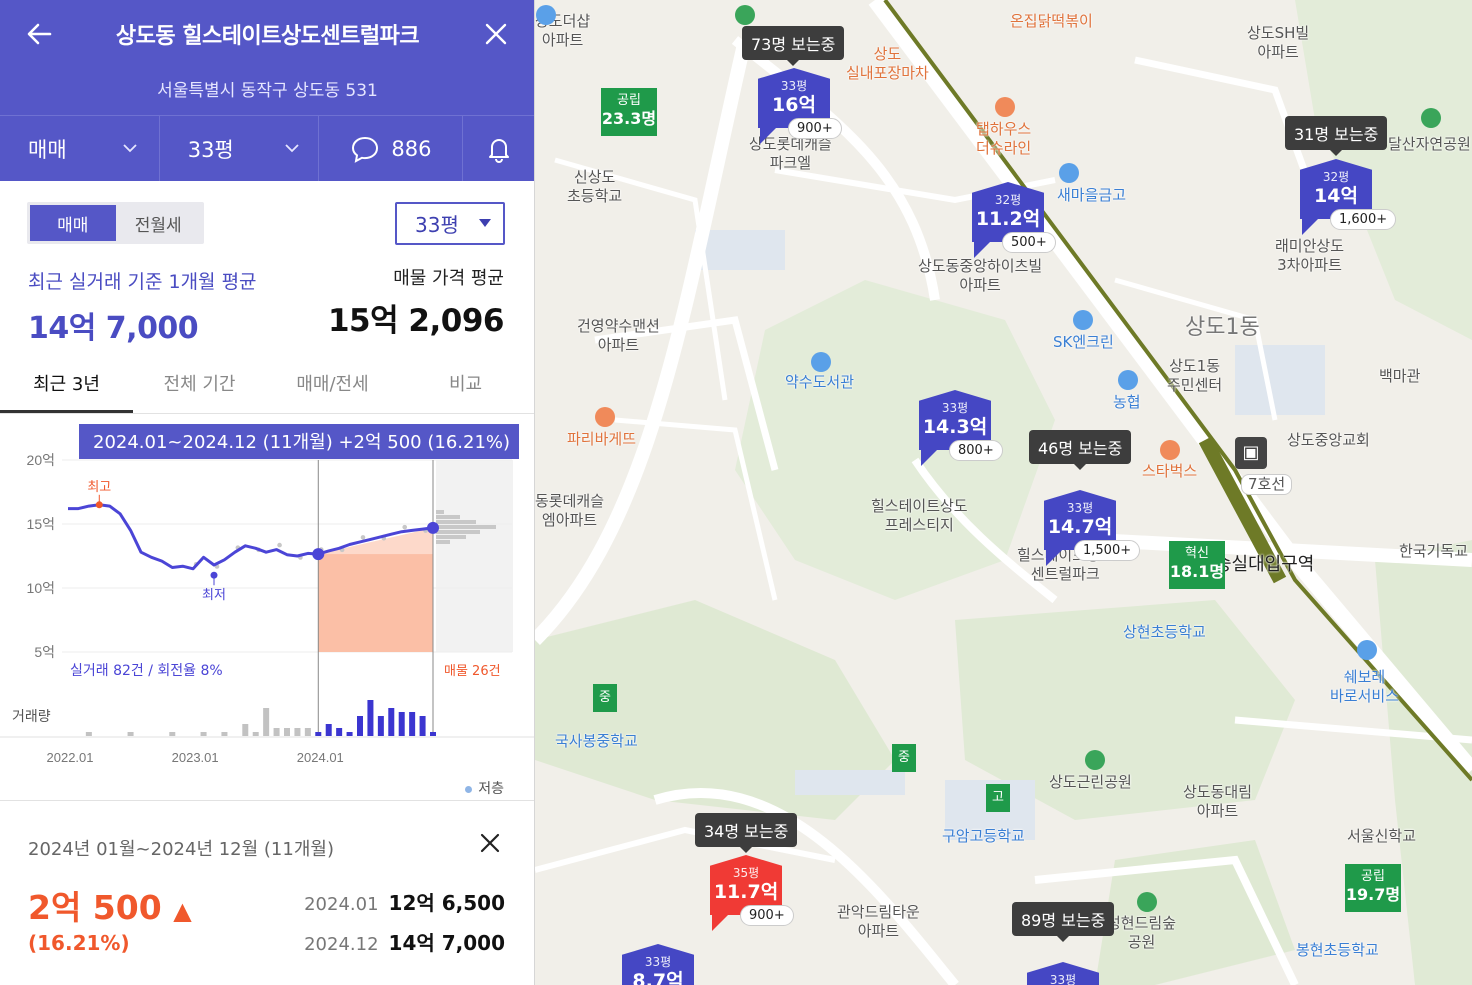 The width and height of the screenshot is (1472, 985). What do you see at coordinates (1348, 197) in the screenshot?
I see `price-pin: 32평 14억 1,600+` at bounding box center [1348, 197].